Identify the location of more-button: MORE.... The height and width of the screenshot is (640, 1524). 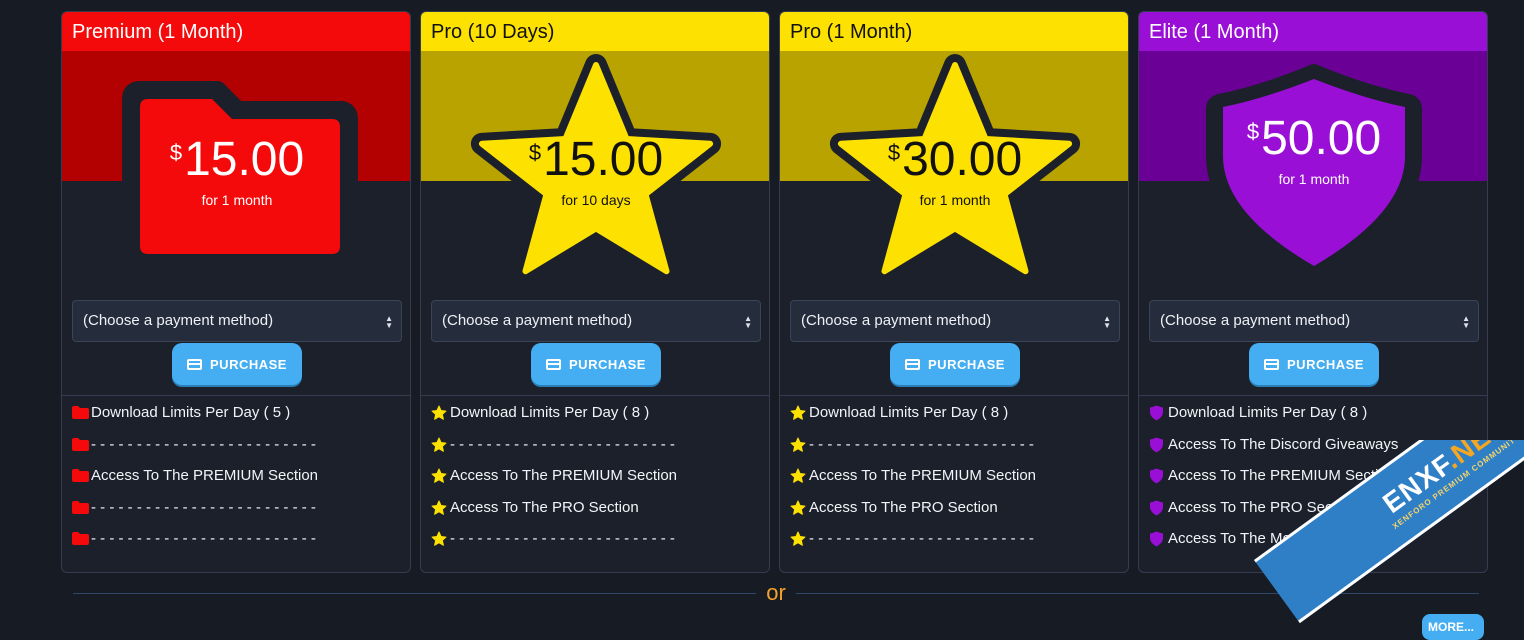
(1453, 627).